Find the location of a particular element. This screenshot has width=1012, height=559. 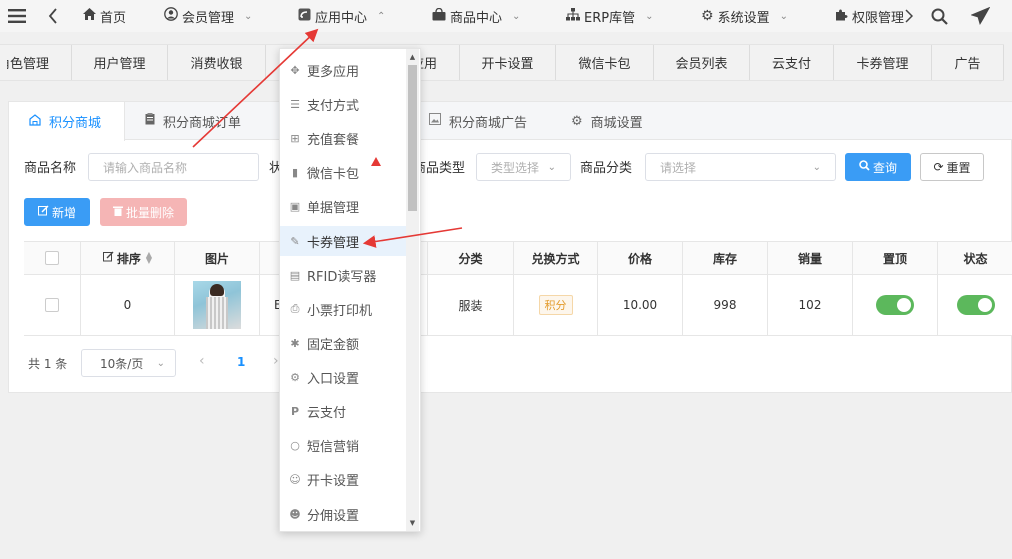

annotation-arrow-to-app-center is located at coordinates (255, 88).